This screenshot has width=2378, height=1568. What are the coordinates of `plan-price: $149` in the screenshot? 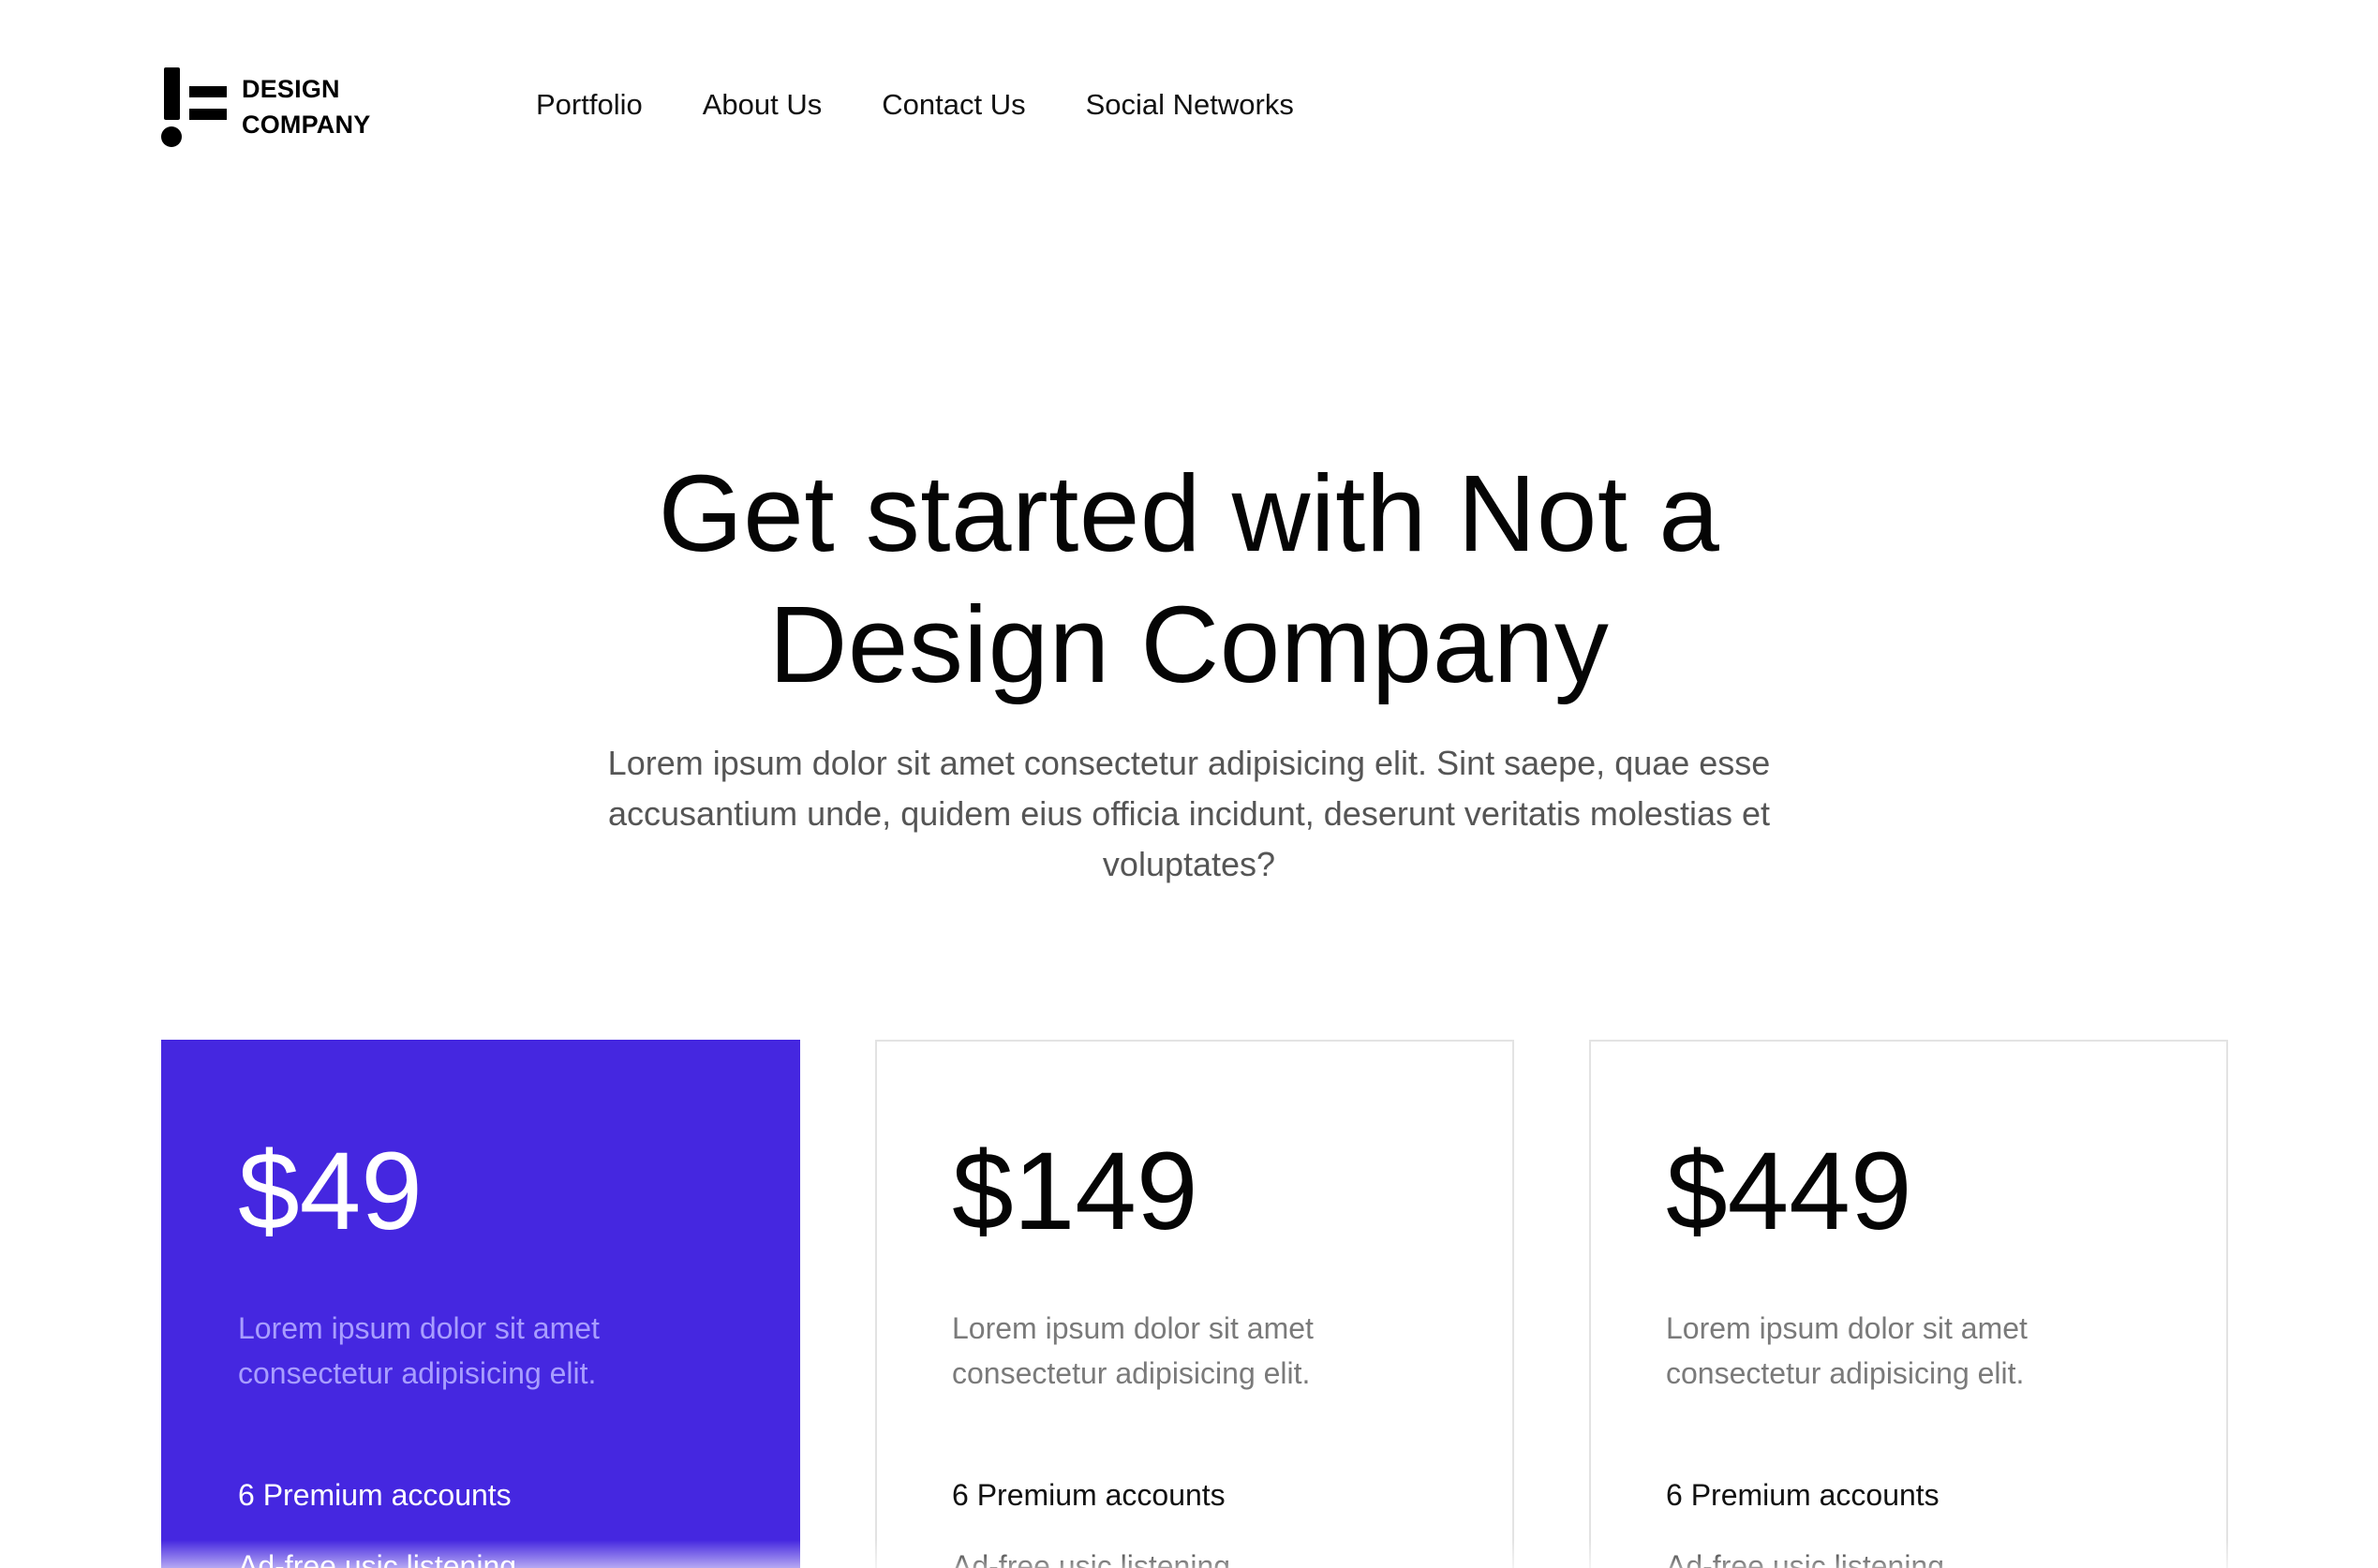 It's located at (1075, 1191).